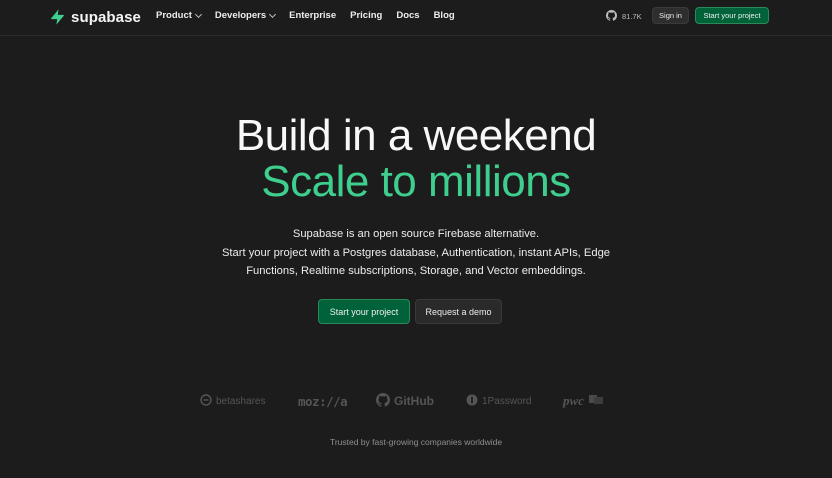  I want to click on supabase-logo: supabase, so click(95, 17).